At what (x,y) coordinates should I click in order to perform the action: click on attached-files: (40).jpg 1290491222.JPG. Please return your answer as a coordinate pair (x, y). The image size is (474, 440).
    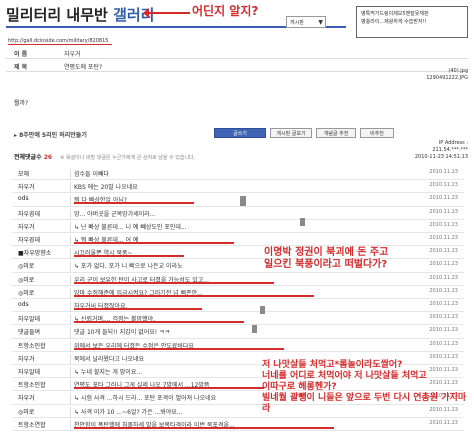
    Looking at the image, I should click on (434, 75).